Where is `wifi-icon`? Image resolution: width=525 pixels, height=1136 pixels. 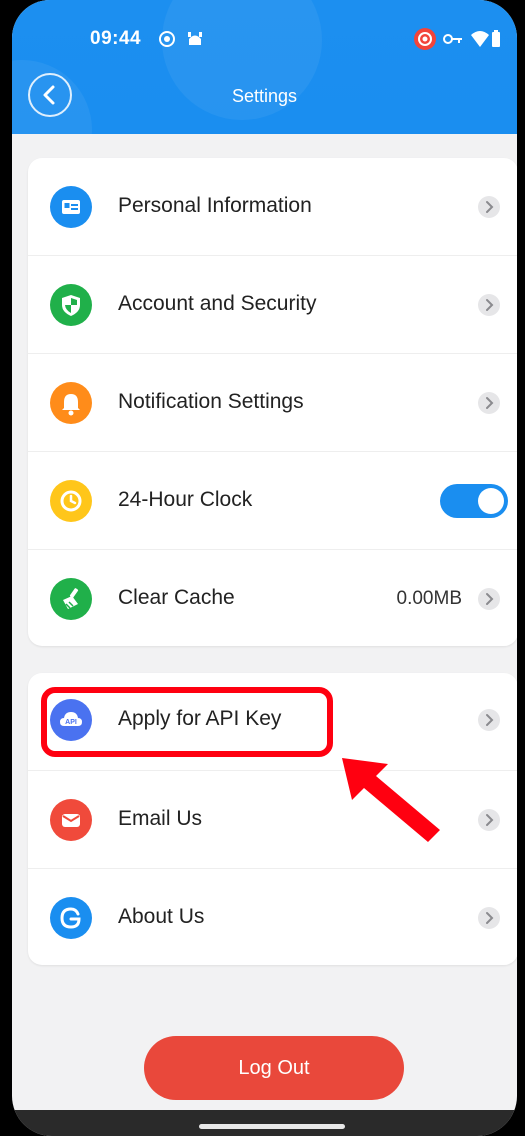 wifi-icon is located at coordinates (480, 39).